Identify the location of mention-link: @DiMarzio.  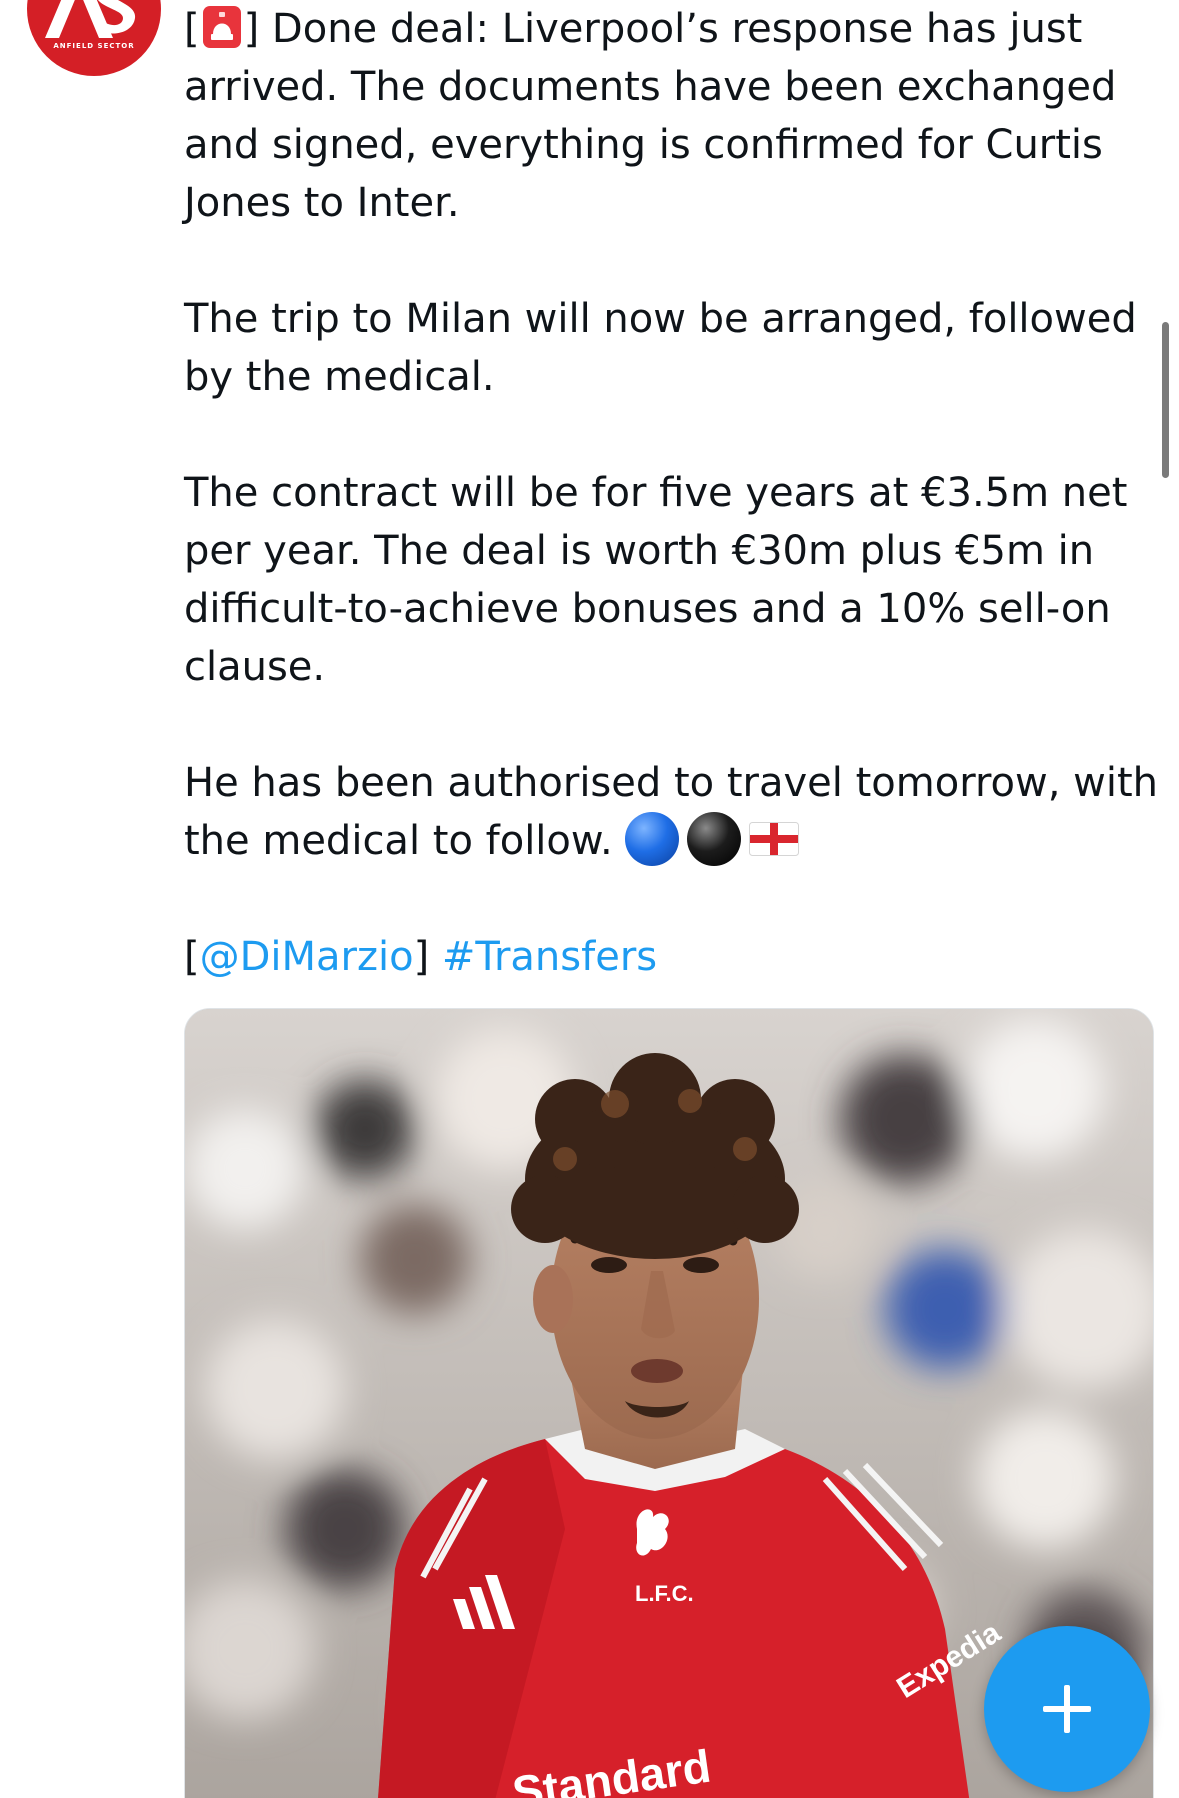
(307, 957).